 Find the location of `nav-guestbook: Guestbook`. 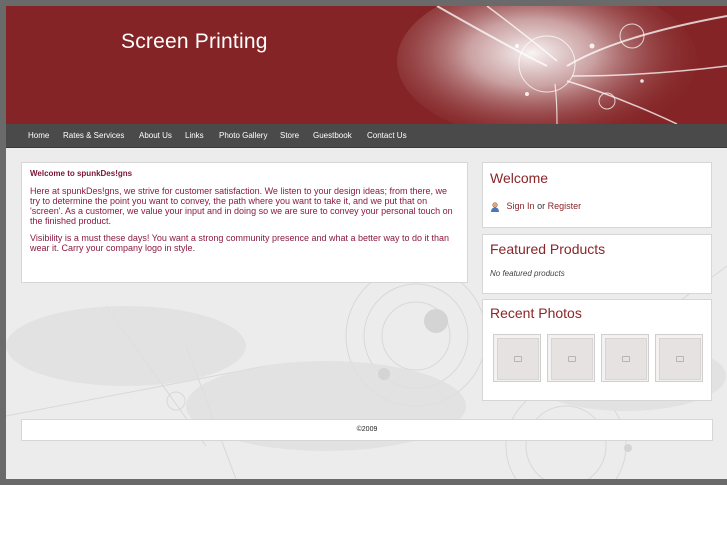

nav-guestbook: Guestbook is located at coordinates (332, 135).